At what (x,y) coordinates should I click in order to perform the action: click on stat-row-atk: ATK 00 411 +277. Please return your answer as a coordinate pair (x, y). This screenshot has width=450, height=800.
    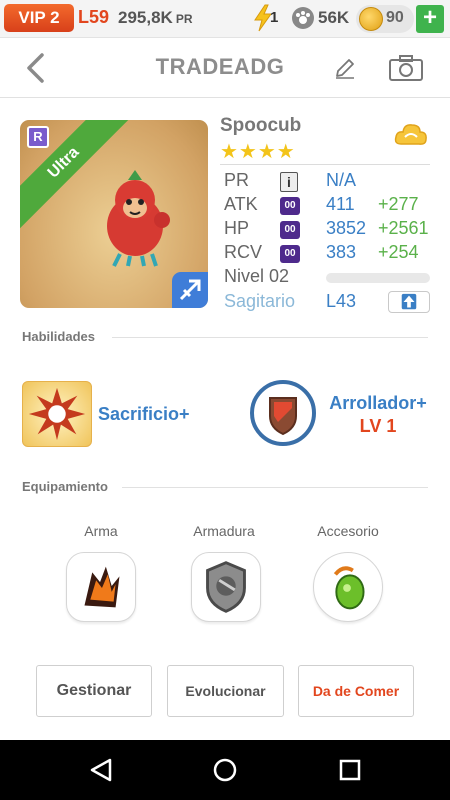
    Looking at the image, I should click on (329, 206).